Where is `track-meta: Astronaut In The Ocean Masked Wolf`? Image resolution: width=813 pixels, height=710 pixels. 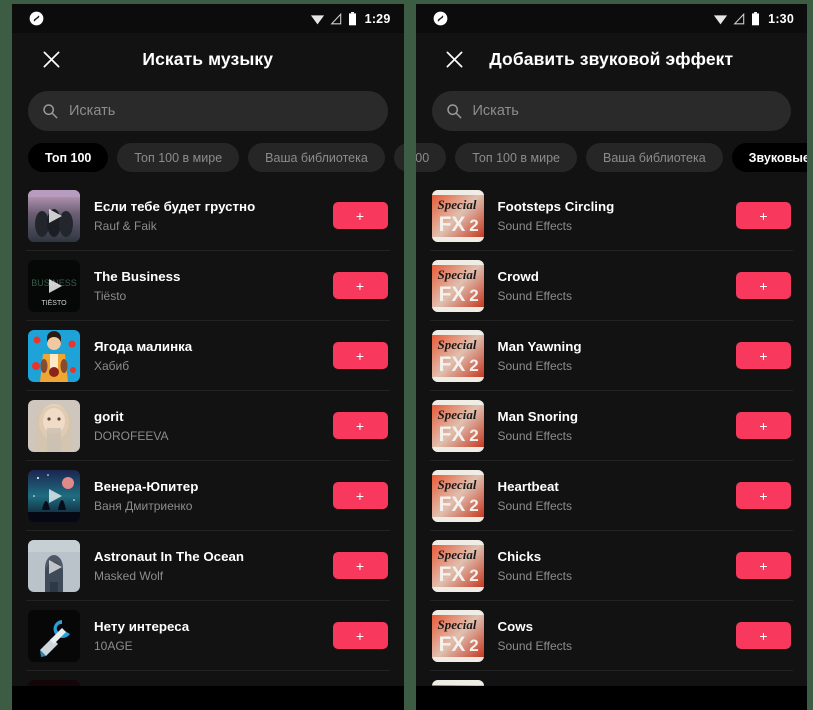
track-meta: Astronaut In The Ocean Masked Wolf is located at coordinates (206, 566).